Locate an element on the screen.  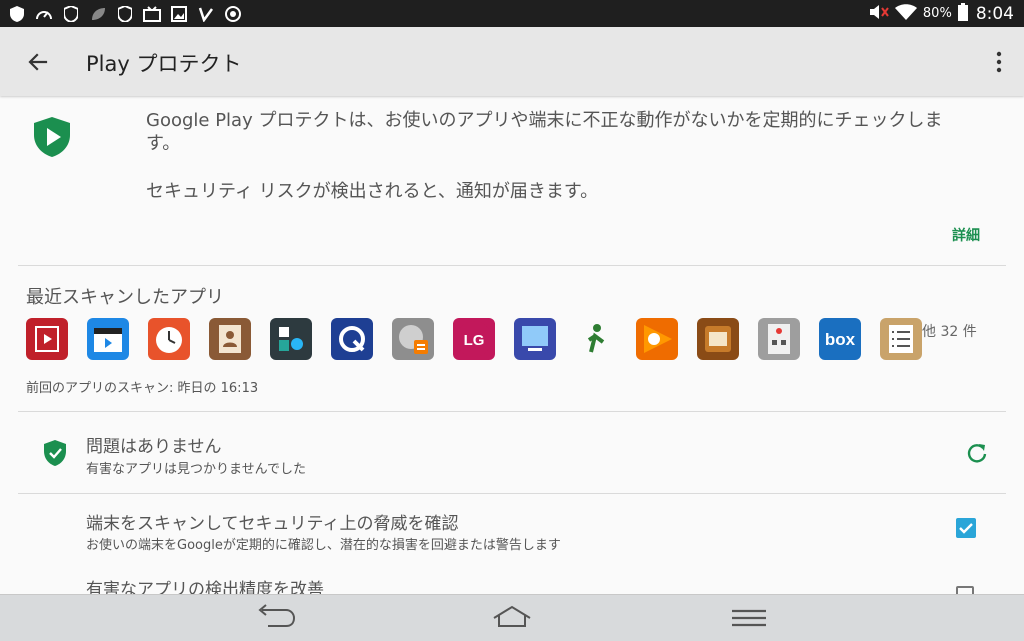
shield-check-icon is located at coordinates (55, 453).